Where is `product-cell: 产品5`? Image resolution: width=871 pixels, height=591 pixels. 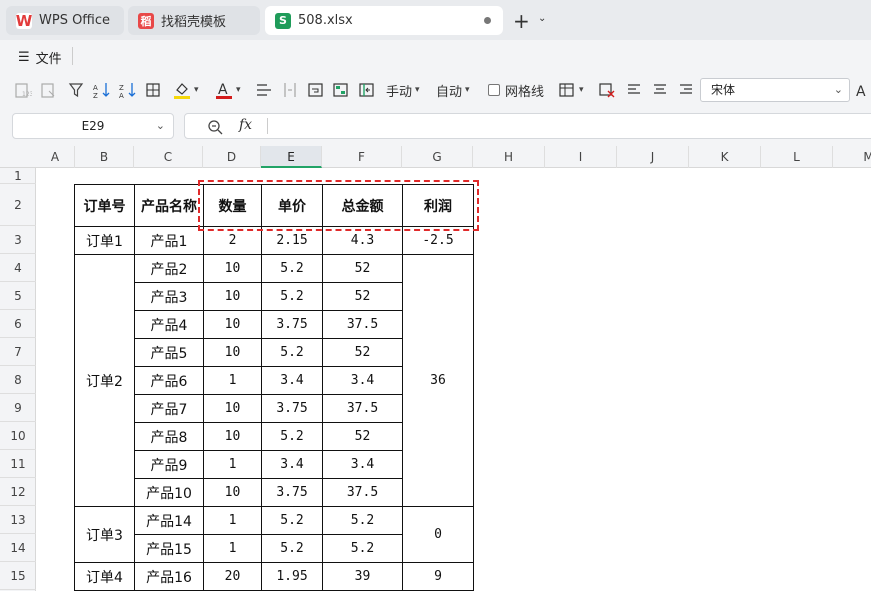
product-cell: 产品5 is located at coordinates (169, 352).